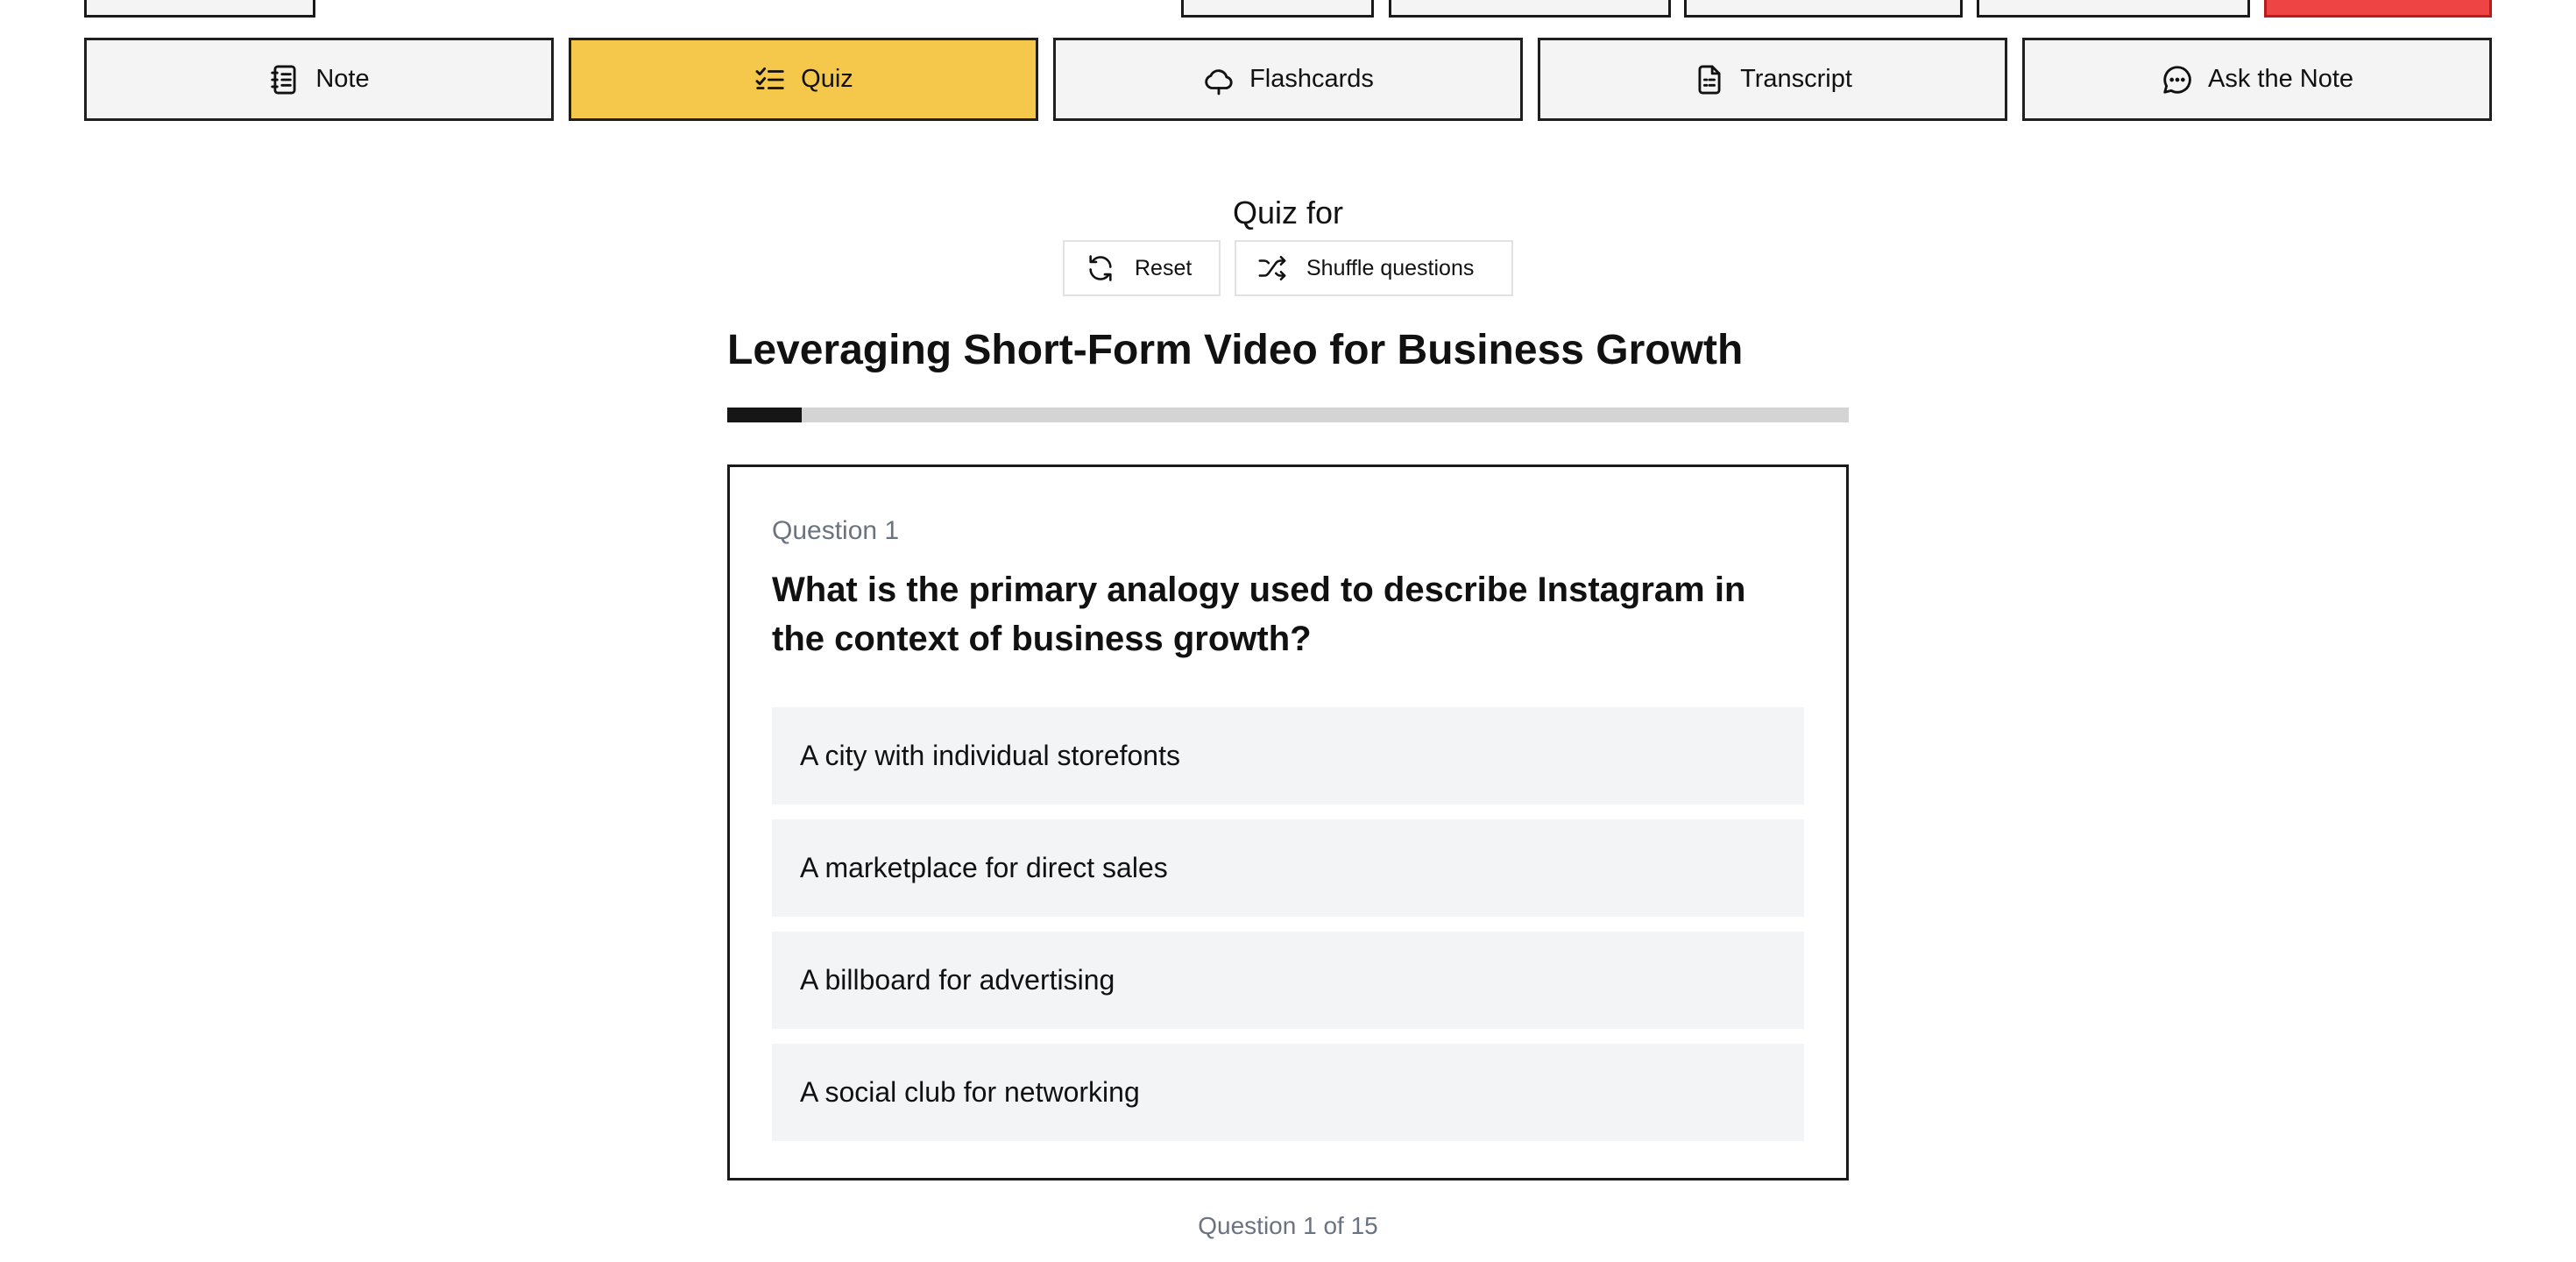  What do you see at coordinates (1100, 268) in the screenshot?
I see `refresh-icon` at bounding box center [1100, 268].